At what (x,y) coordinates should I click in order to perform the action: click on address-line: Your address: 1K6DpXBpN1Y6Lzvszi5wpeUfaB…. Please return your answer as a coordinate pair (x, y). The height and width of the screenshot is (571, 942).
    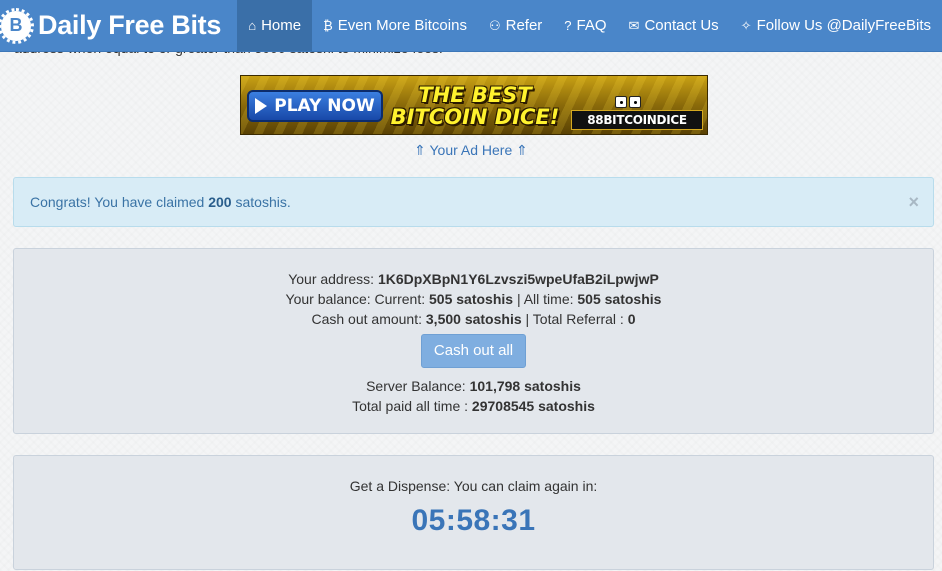
    Looking at the image, I should click on (473, 279).